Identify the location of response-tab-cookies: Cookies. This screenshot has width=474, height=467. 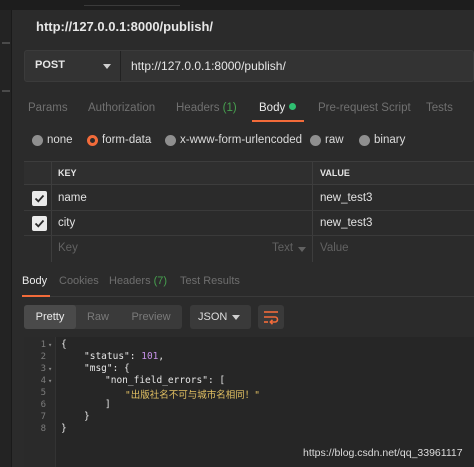
(79, 281).